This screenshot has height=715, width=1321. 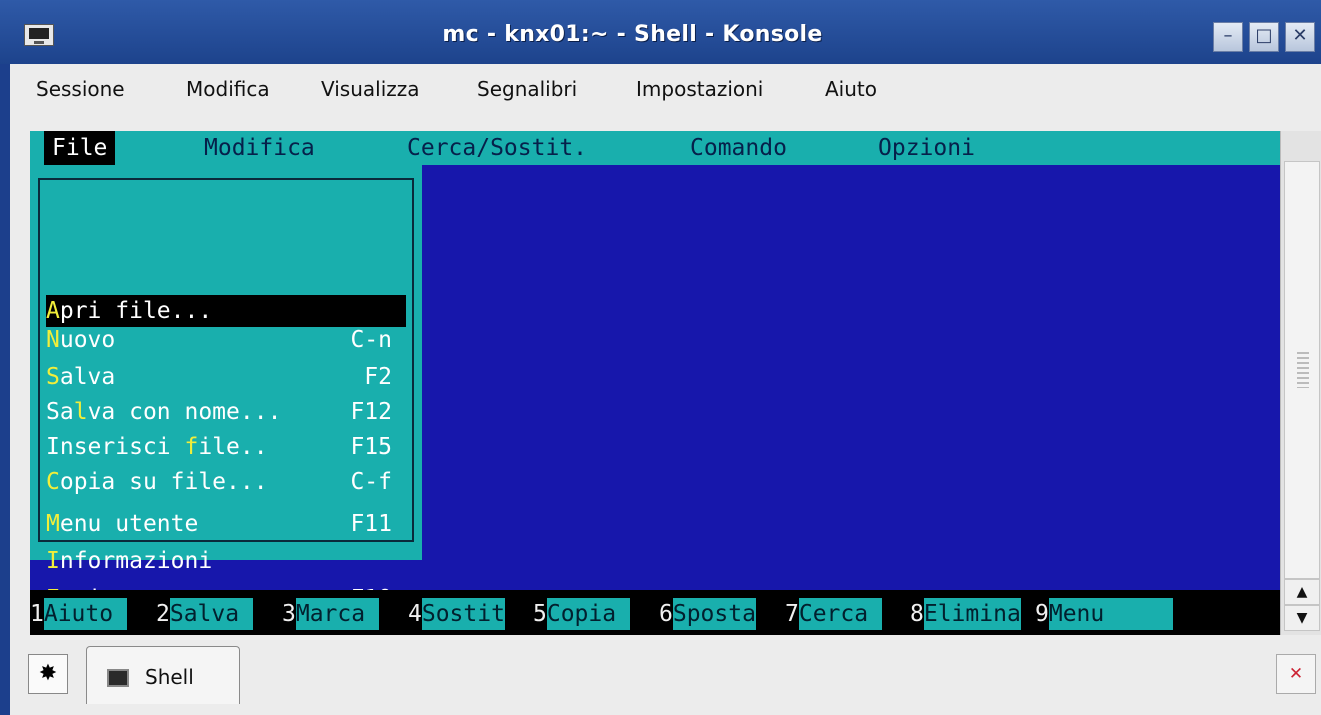 What do you see at coordinates (80, 148) in the screenshot?
I see `mc-menu-file: File` at bounding box center [80, 148].